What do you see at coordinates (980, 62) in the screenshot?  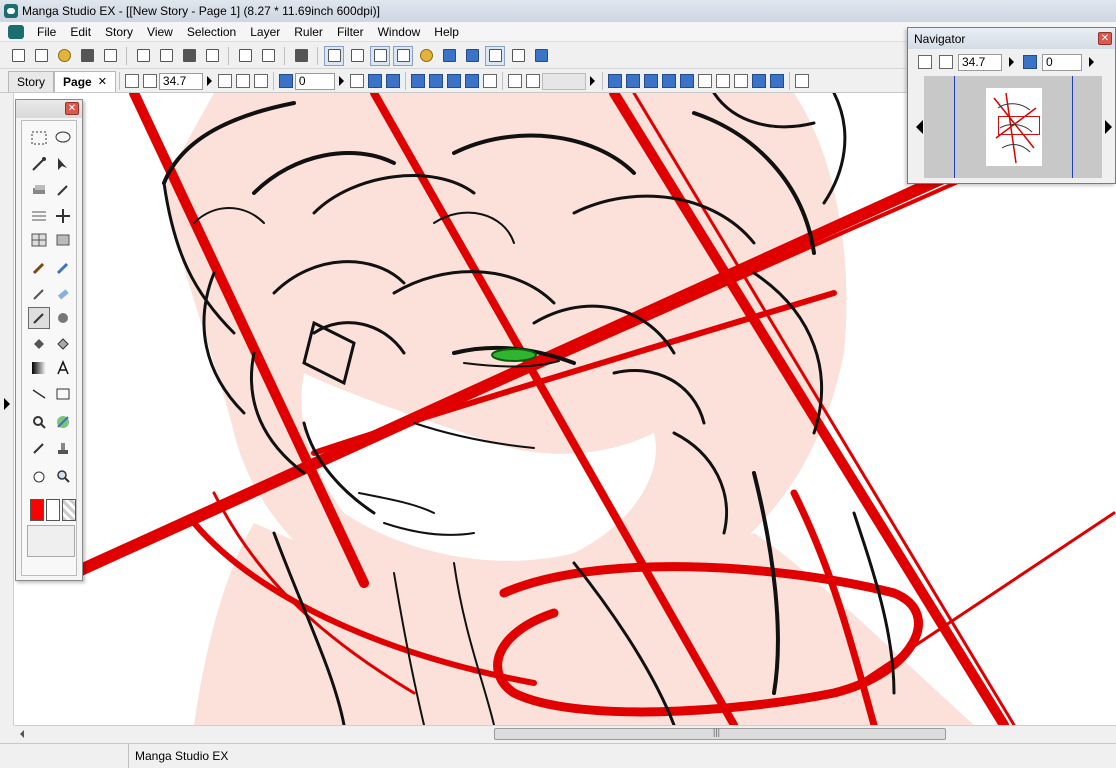 I see `navigator-zoom-field: 34.7` at bounding box center [980, 62].